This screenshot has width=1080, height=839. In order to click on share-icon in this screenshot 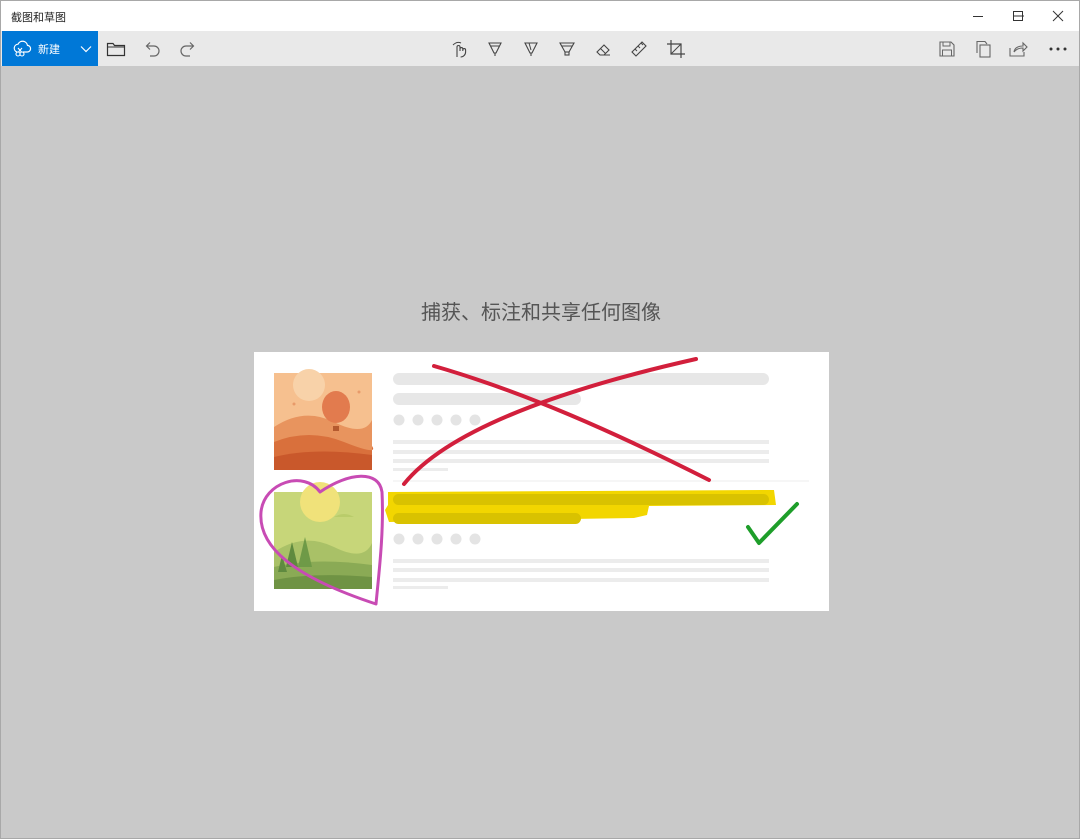, I will do `click(1018, 49)`.